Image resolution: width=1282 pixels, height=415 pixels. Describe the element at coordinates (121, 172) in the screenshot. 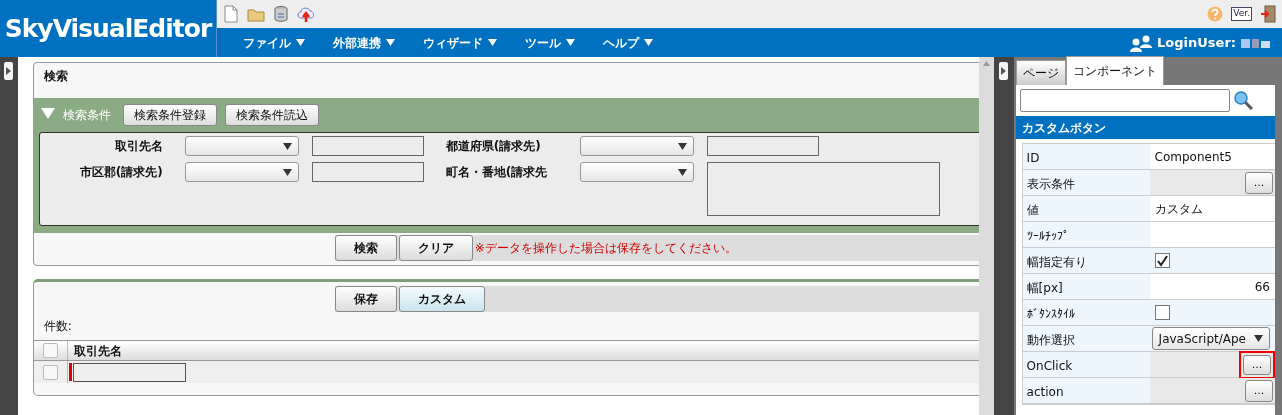

I see `field-label: 市区郡(請求先)` at that location.